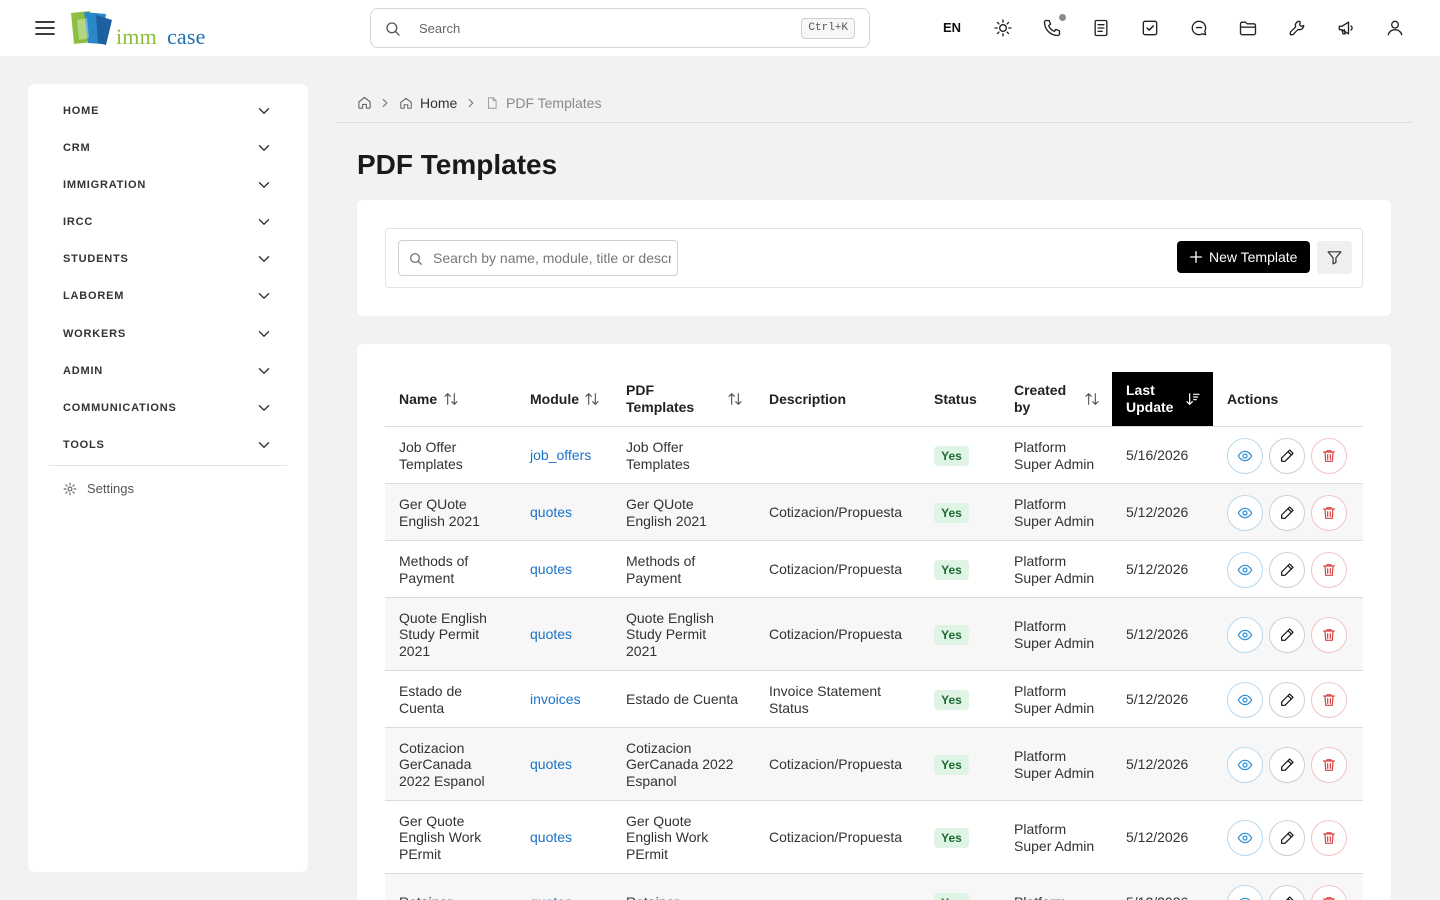  What do you see at coordinates (552, 258) in the screenshot?
I see `table-search-input` at bounding box center [552, 258].